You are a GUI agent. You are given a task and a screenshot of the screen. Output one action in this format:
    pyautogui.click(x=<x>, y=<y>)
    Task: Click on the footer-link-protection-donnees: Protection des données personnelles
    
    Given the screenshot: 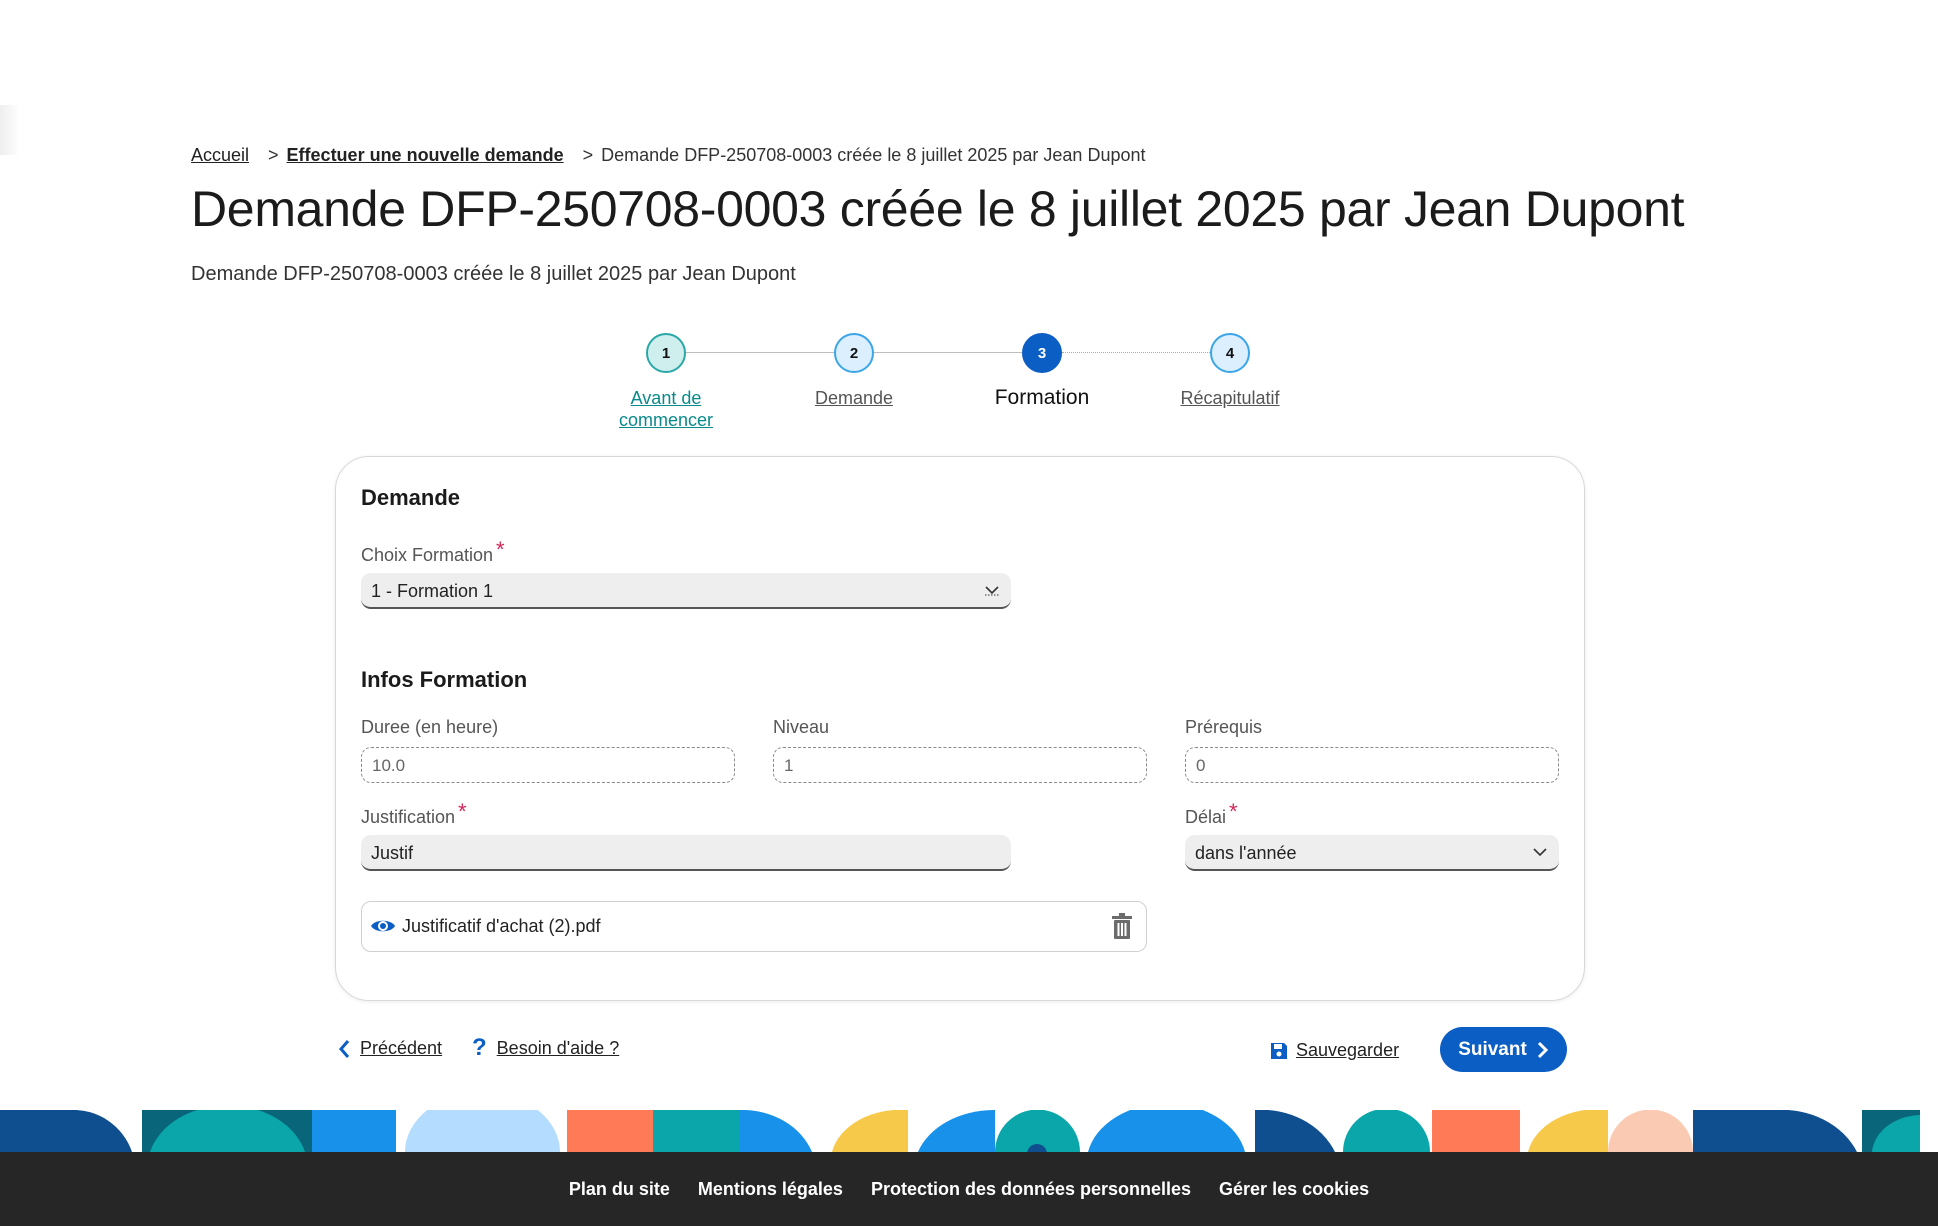 What is the action you would take?
    pyautogui.click(x=1031, y=1189)
    